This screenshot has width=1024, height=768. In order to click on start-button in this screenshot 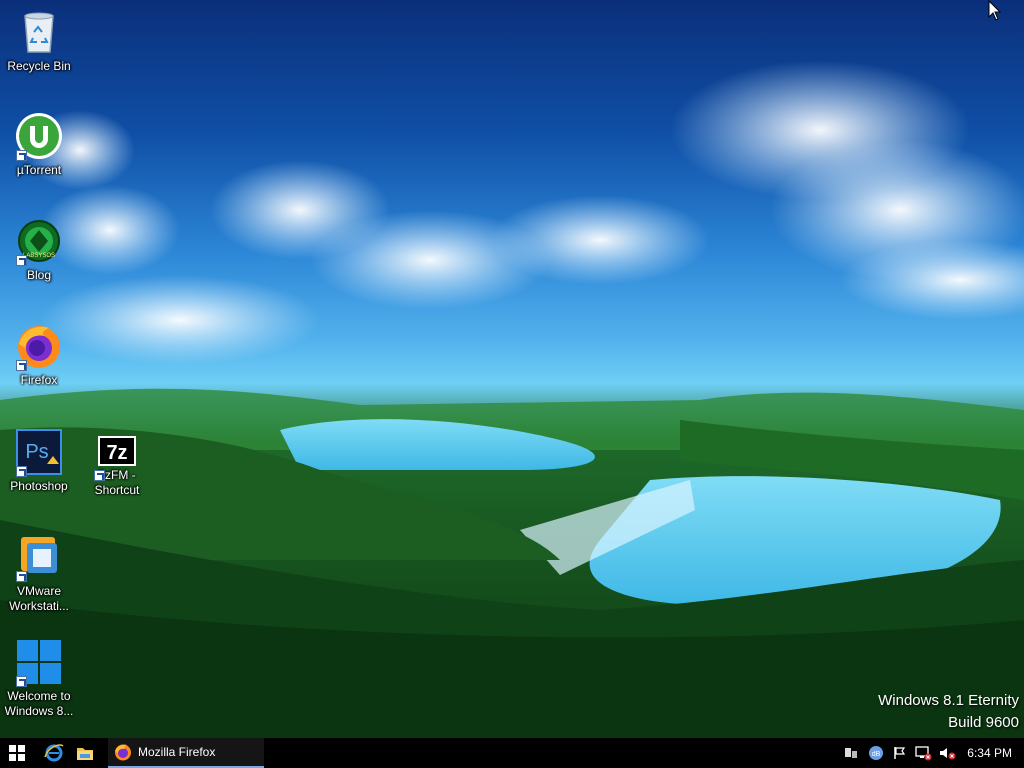, I will do `click(17, 753)`.